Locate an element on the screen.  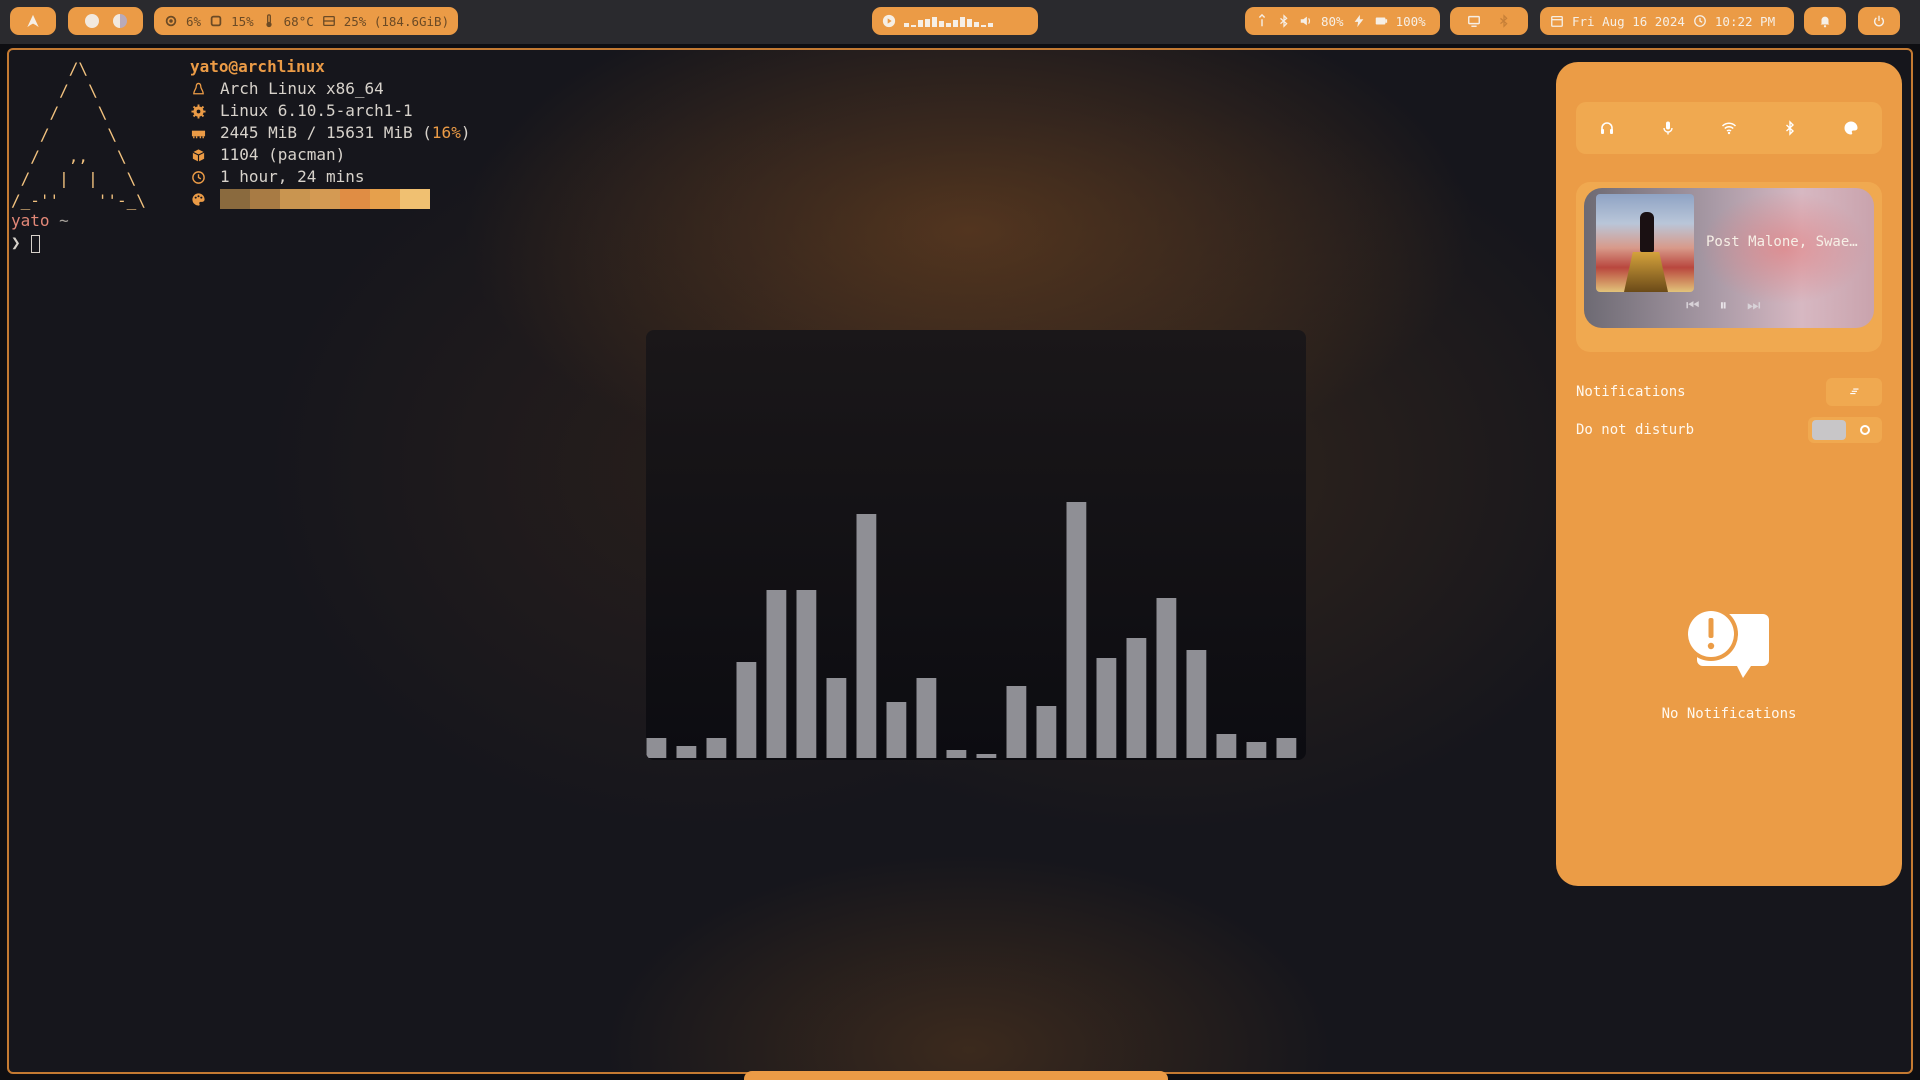
clear-notifications-button is located at coordinates (1854, 392).